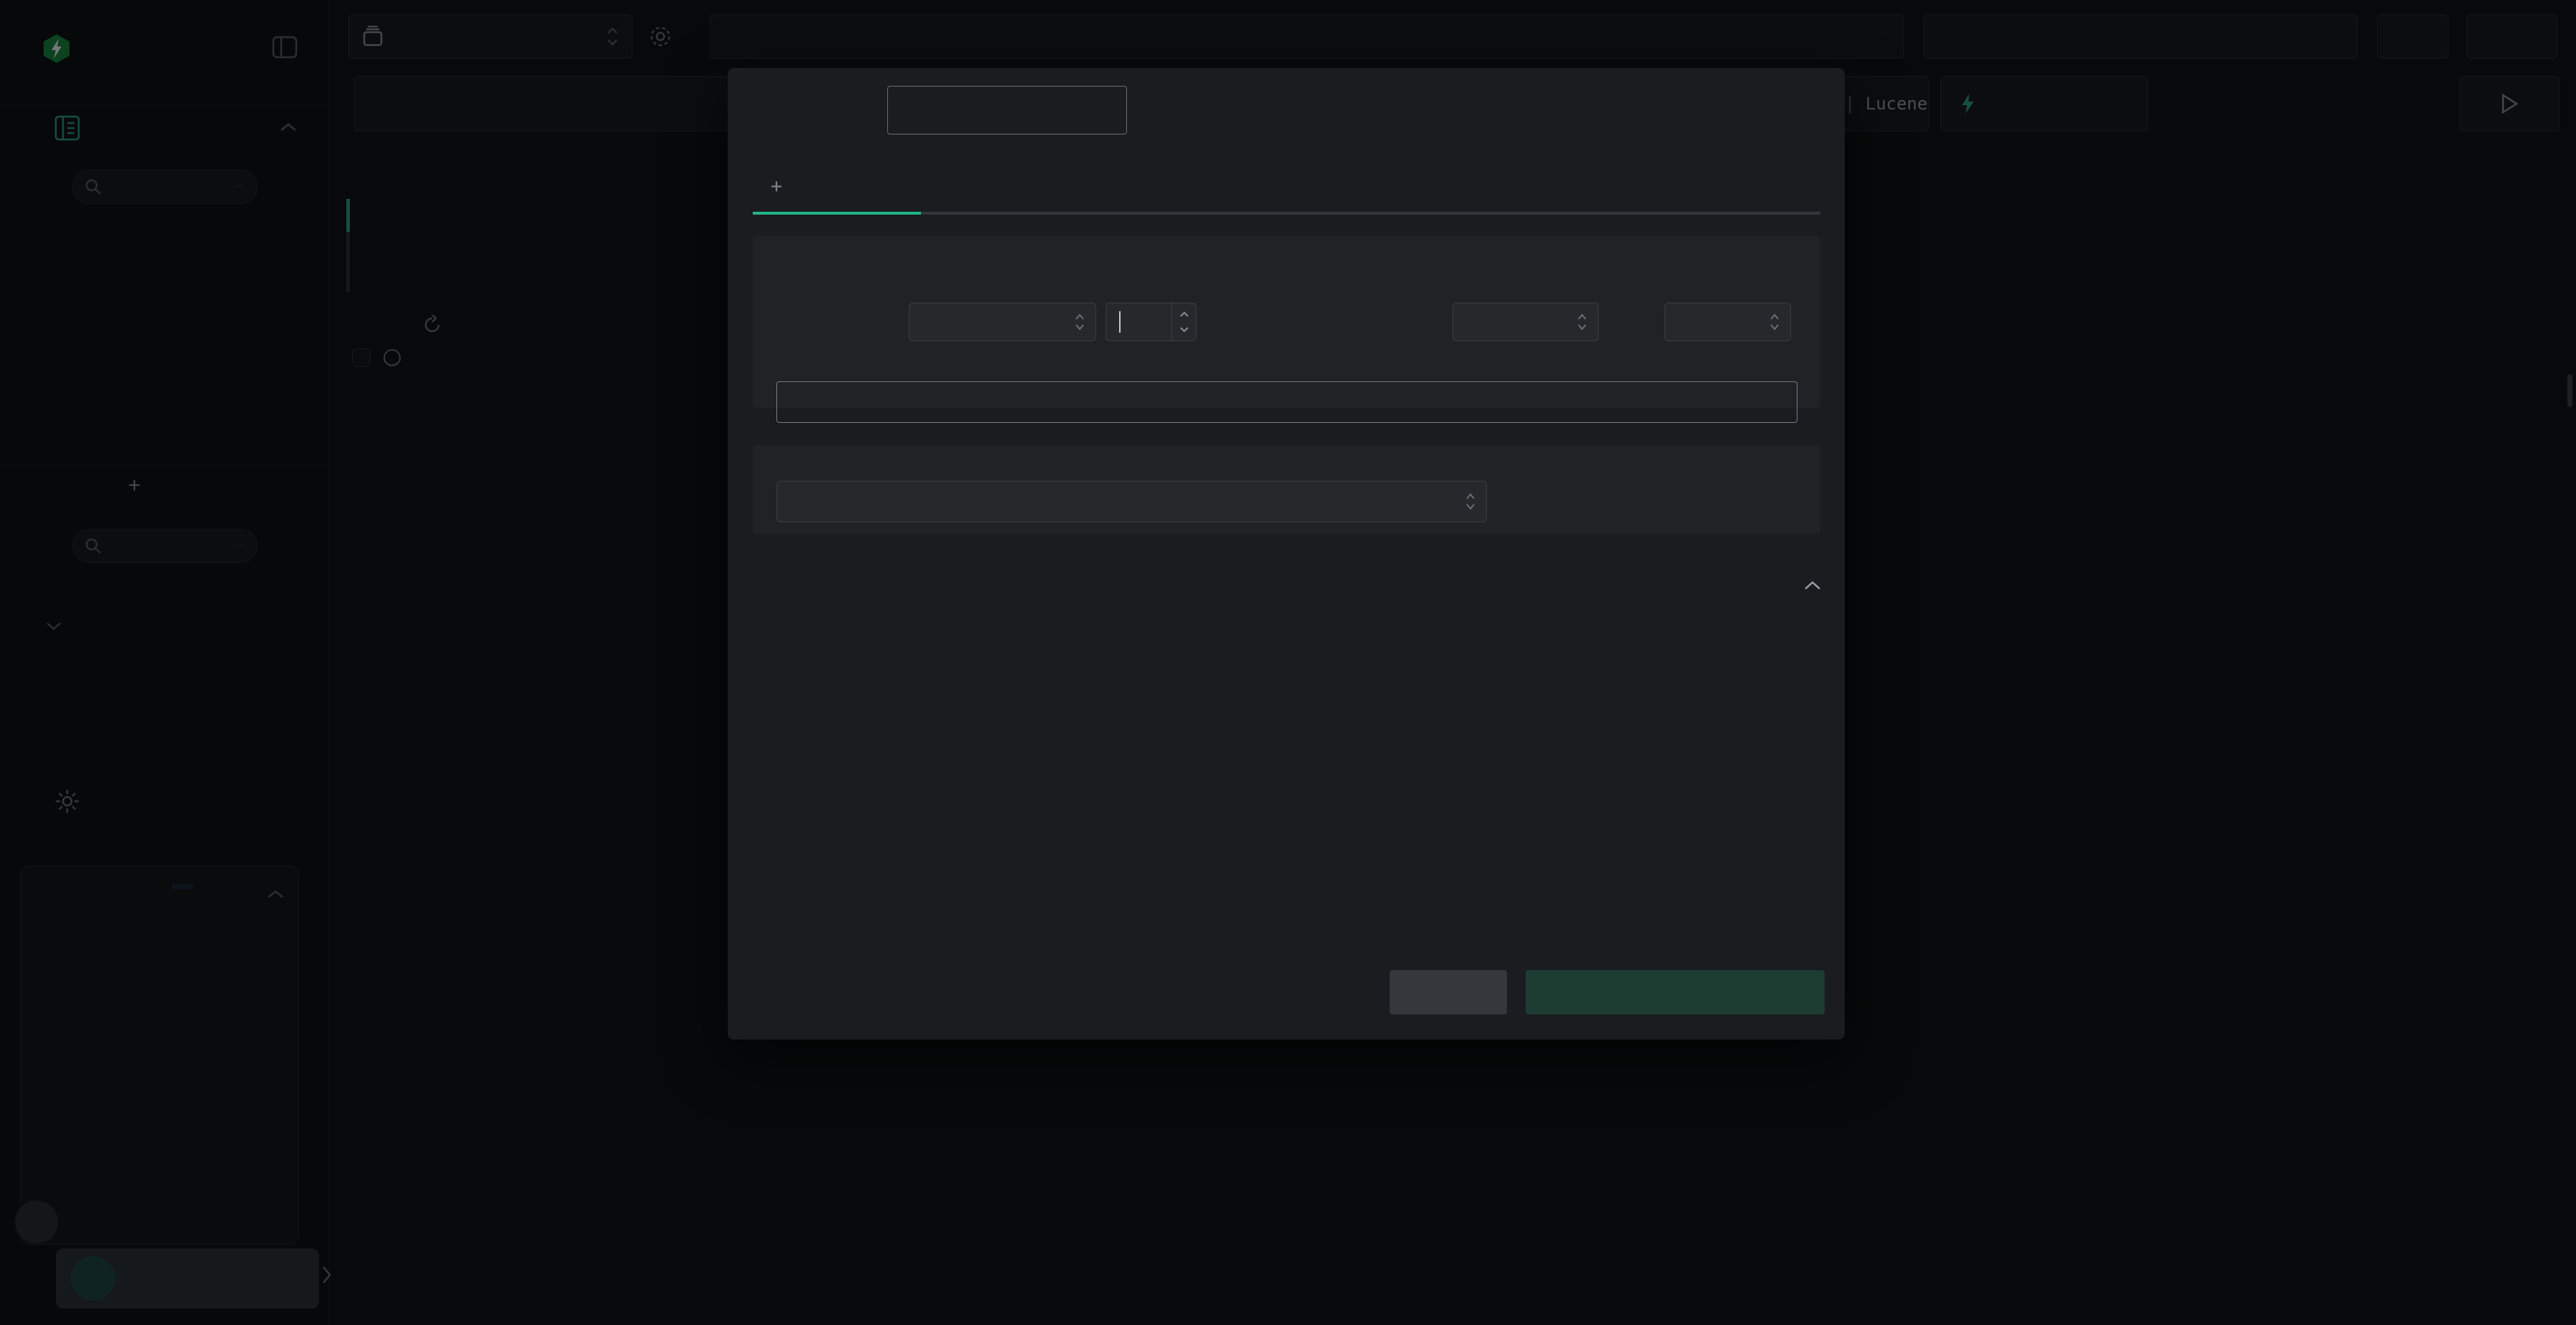  Describe the element at coordinates (1286, 402) in the screenshot. I see `grouped-by-input` at that location.